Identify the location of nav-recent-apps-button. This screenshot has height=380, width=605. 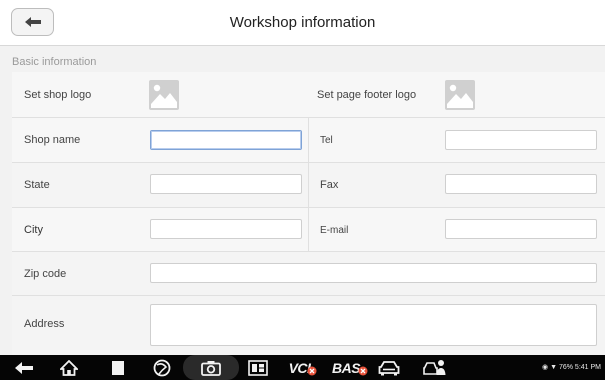
(118, 367).